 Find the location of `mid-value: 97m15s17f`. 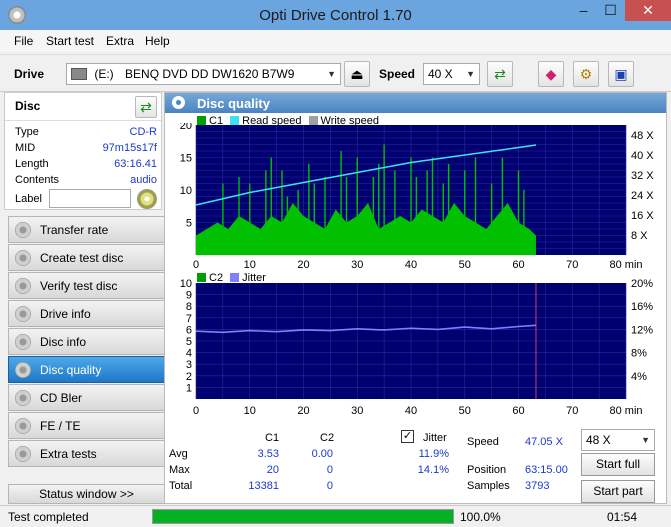

mid-value: 97m15s17f is located at coordinates (129, 148).